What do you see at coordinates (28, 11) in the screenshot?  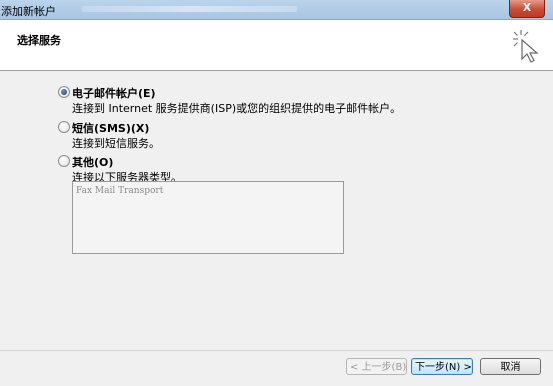 I see `window-title: 添加新帐户` at bounding box center [28, 11].